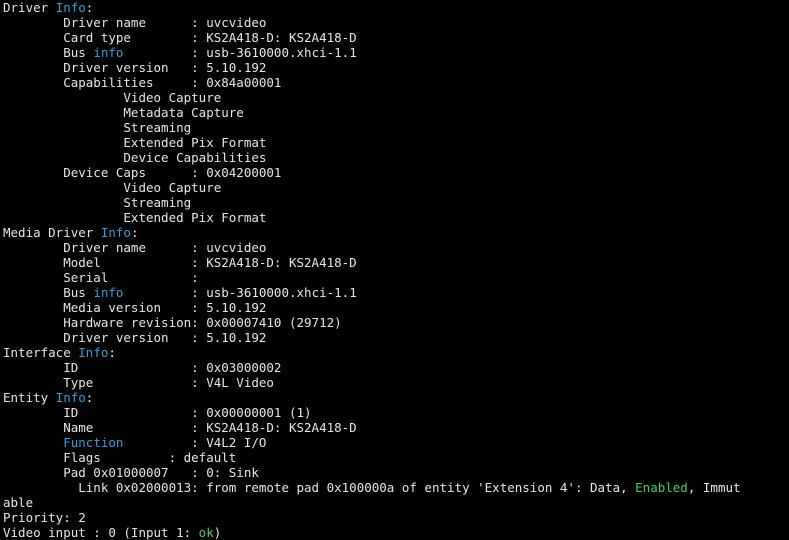 The image size is (789, 540). Describe the element at coordinates (396, 517) in the screenshot. I see `terminal-line: Priority: 2` at that location.